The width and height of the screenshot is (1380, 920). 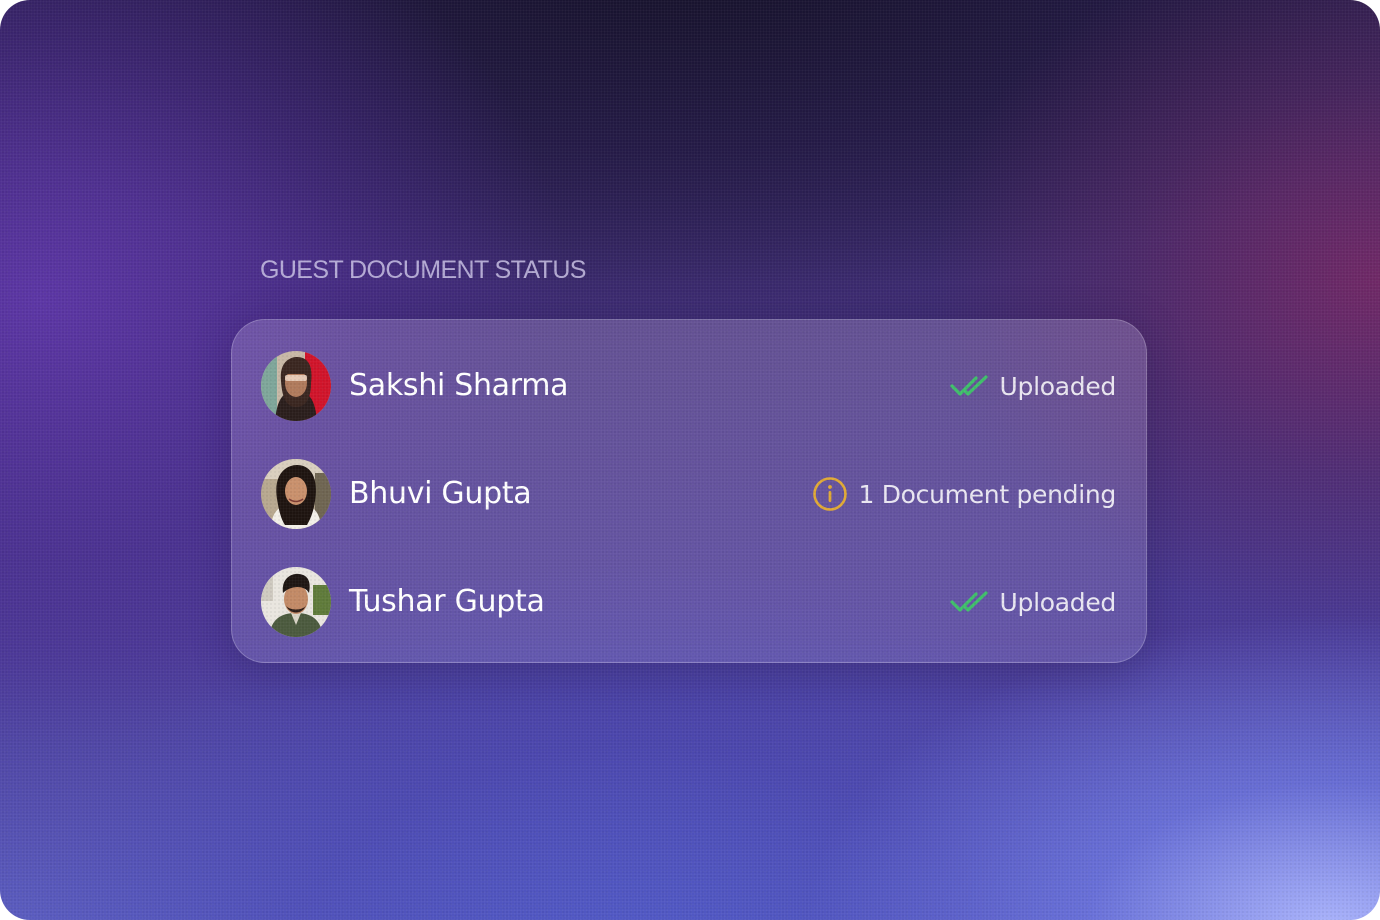 What do you see at coordinates (440, 493) in the screenshot?
I see `guest-name: Bhuvi Gupta` at bounding box center [440, 493].